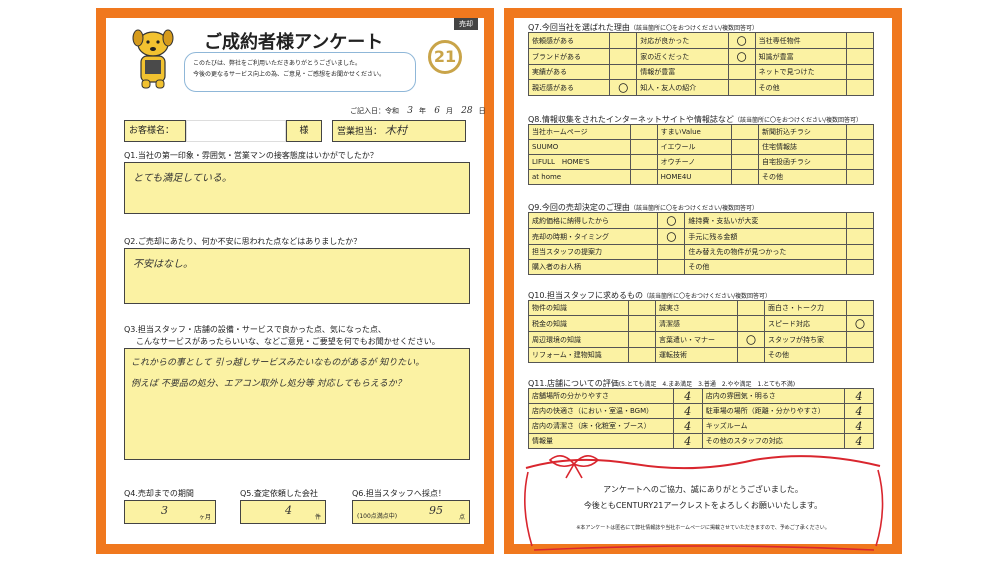 Image resolution: width=1000 pixels, height=562 pixels. Describe the element at coordinates (802, 147) in the screenshot. I see `option-label-cell: 住宅情報誌` at that location.